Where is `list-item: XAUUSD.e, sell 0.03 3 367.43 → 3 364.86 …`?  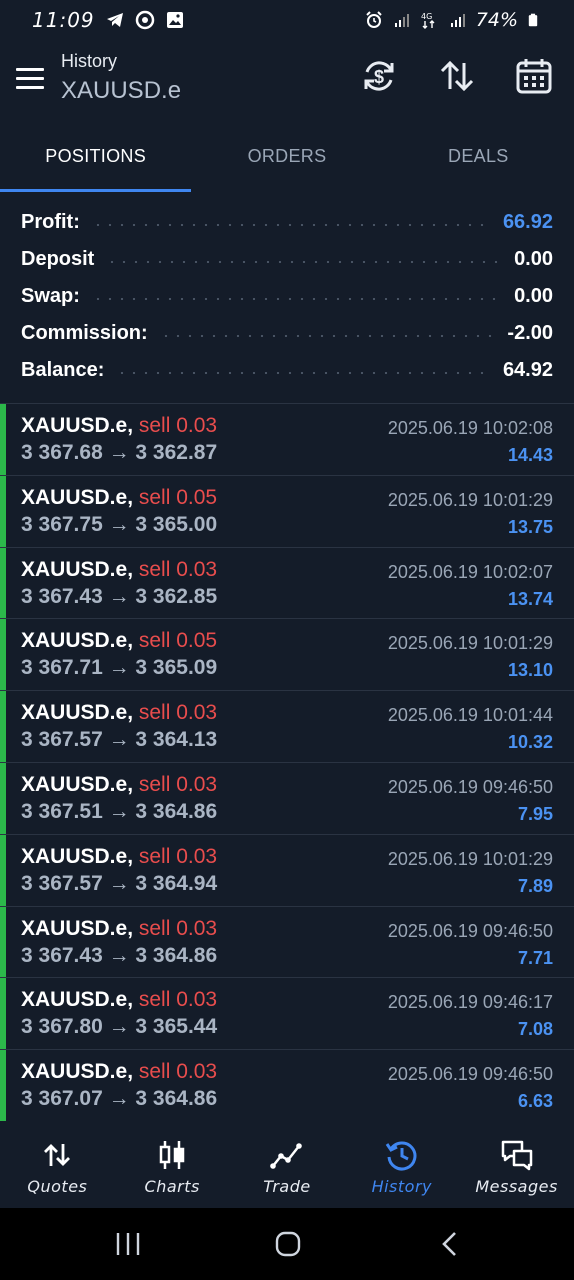
list-item: XAUUSD.e, sell 0.03 3 367.43 → 3 364.86 … is located at coordinates (287, 941).